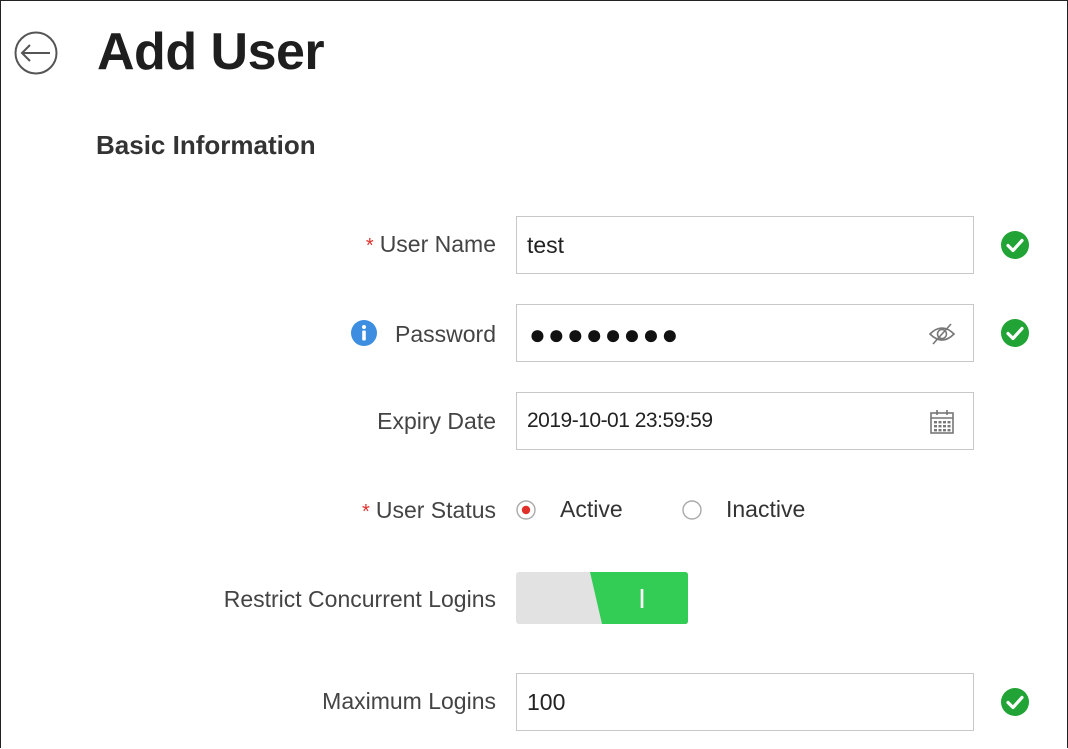 This screenshot has width=1068, height=749. Describe the element at coordinates (692, 510) in the screenshot. I see `radio-unselected-icon` at that location.